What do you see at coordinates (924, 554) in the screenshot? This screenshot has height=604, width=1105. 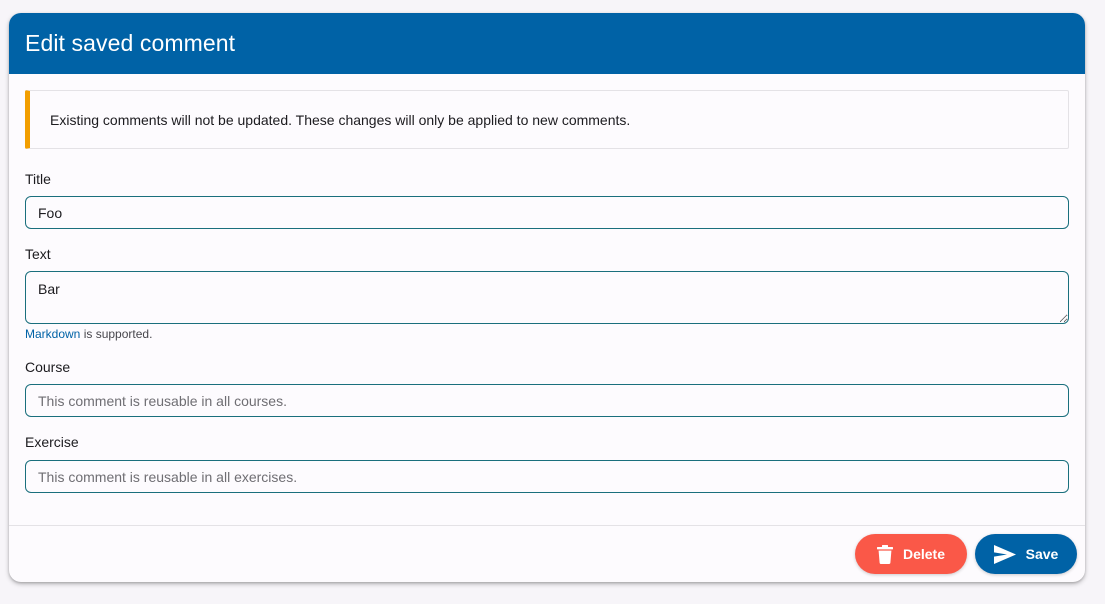 I see `delete-button-label: Delete` at bounding box center [924, 554].